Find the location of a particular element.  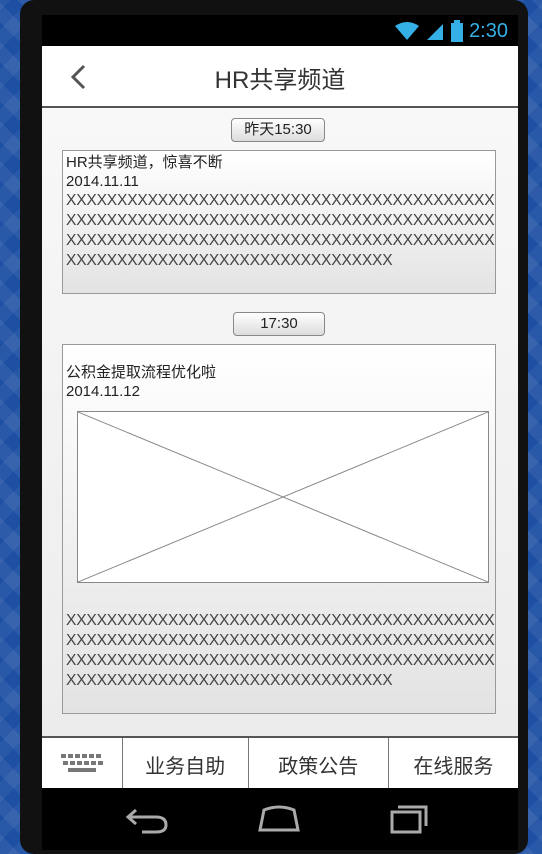

home-icon is located at coordinates (279, 819).